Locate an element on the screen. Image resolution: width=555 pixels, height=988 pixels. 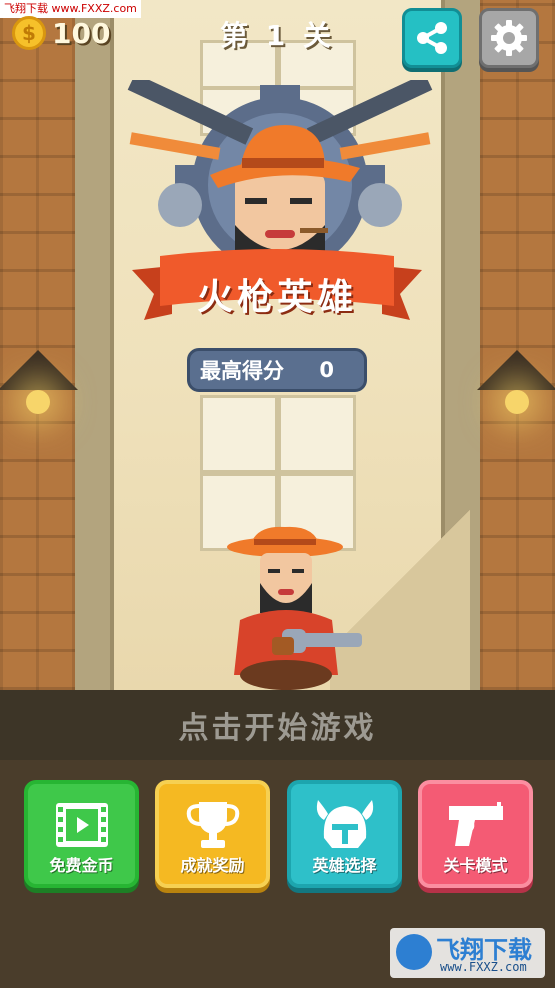
achievements-button: 成就奖励 is located at coordinates (212, 834).